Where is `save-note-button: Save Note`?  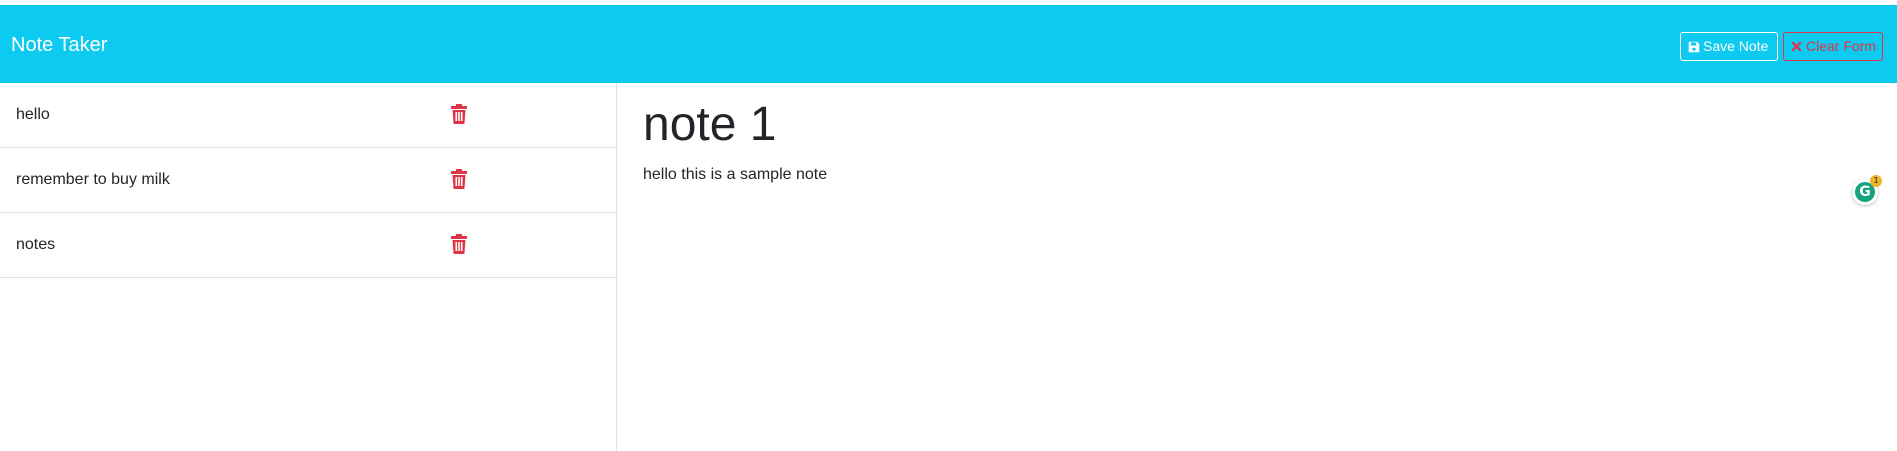 save-note-button: Save Note is located at coordinates (1729, 46).